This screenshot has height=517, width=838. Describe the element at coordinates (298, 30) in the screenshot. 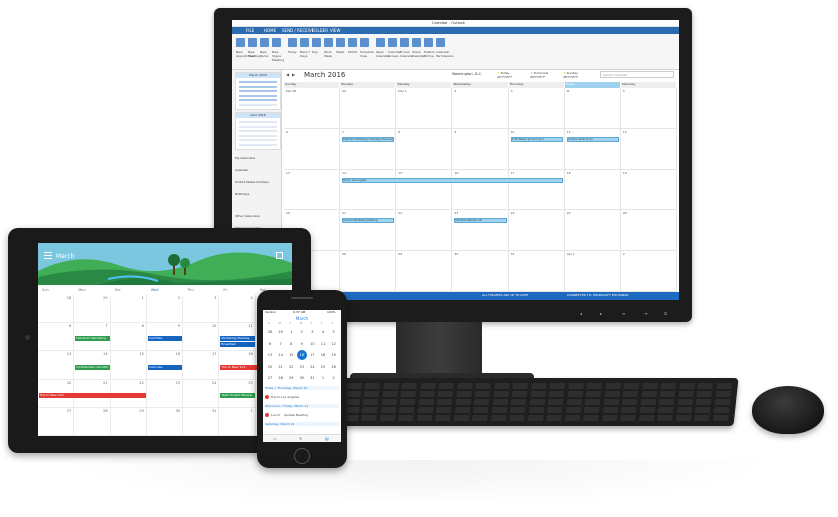

I see `menu-send-receive: SEND / RECEIVE` at that location.